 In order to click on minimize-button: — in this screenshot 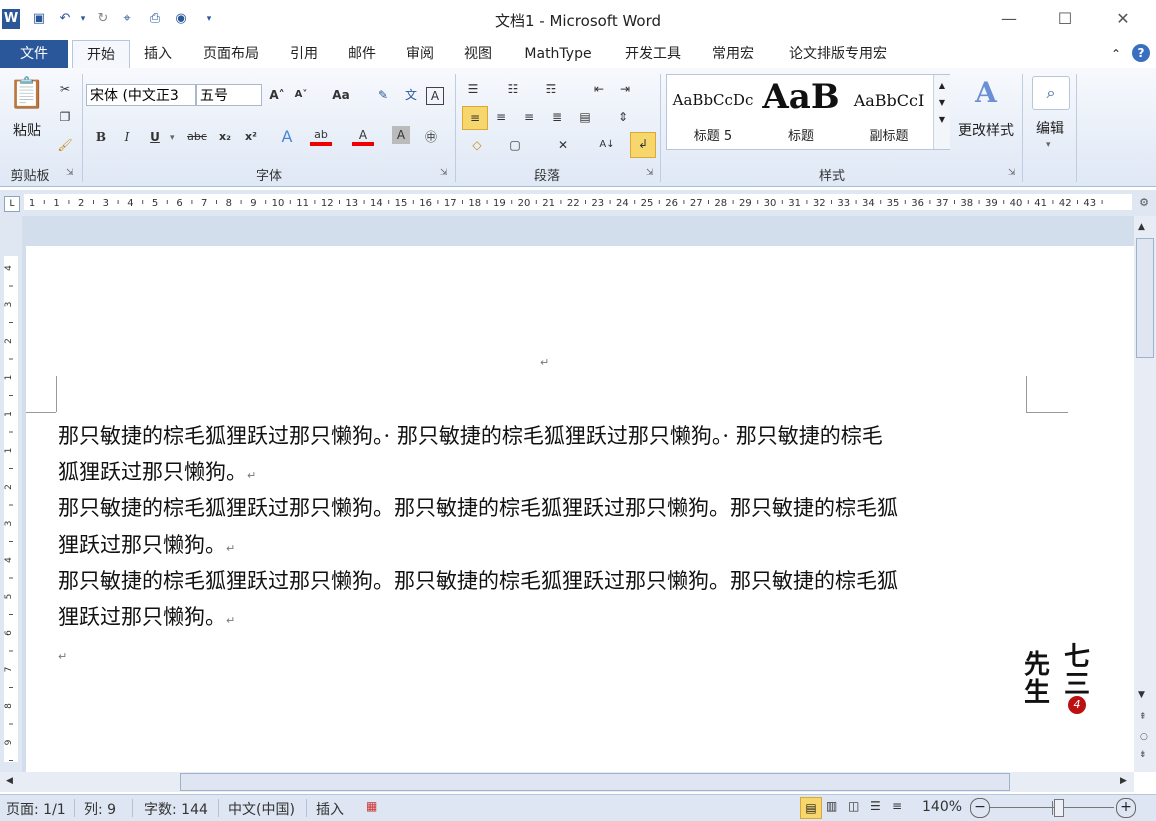, I will do `click(1009, 19)`.